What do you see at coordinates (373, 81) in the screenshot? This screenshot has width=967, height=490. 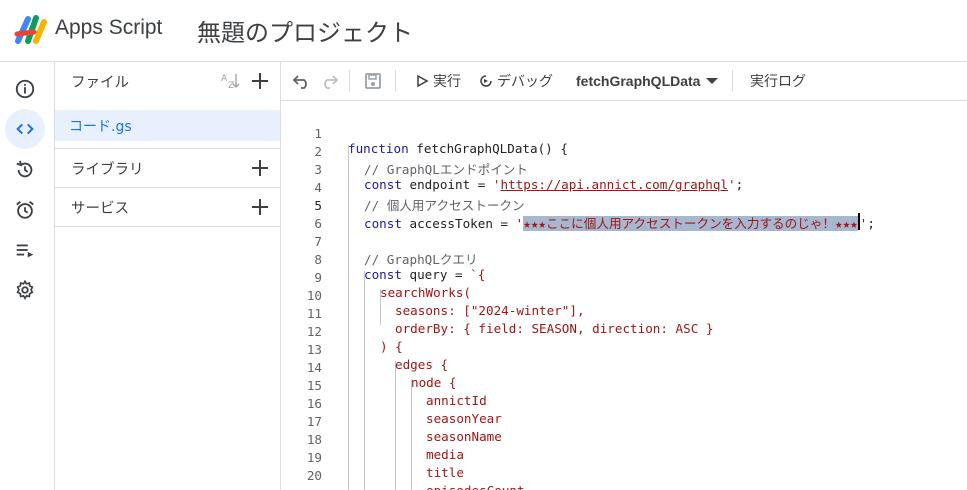 I see `save-icon` at bounding box center [373, 81].